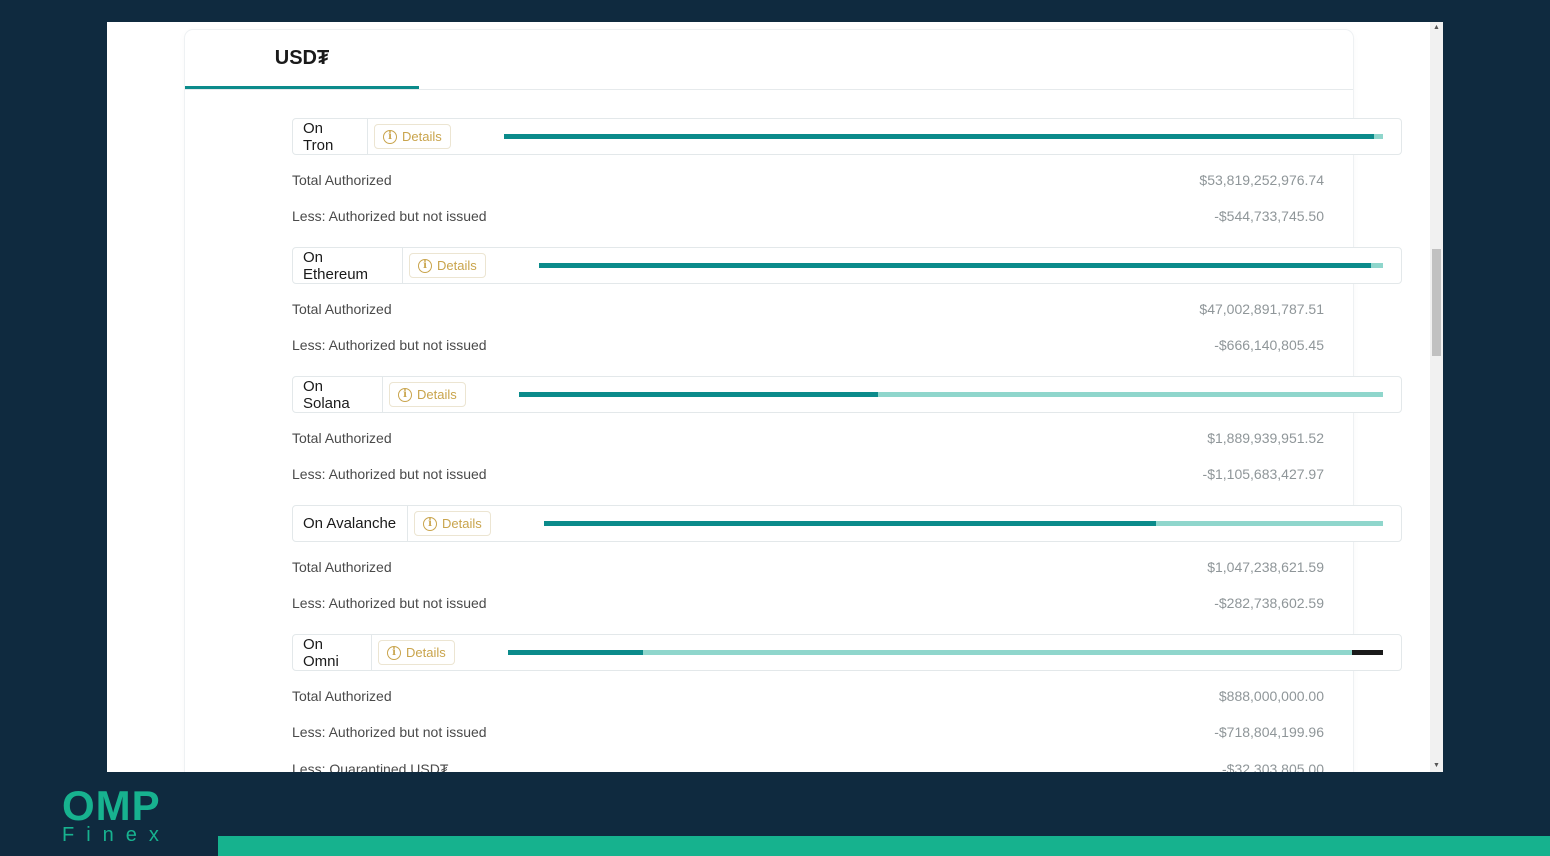 This screenshot has width=1550, height=856. Describe the element at coordinates (350, 523) in the screenshot. I see `chain-name: On Avalanche` at that location.